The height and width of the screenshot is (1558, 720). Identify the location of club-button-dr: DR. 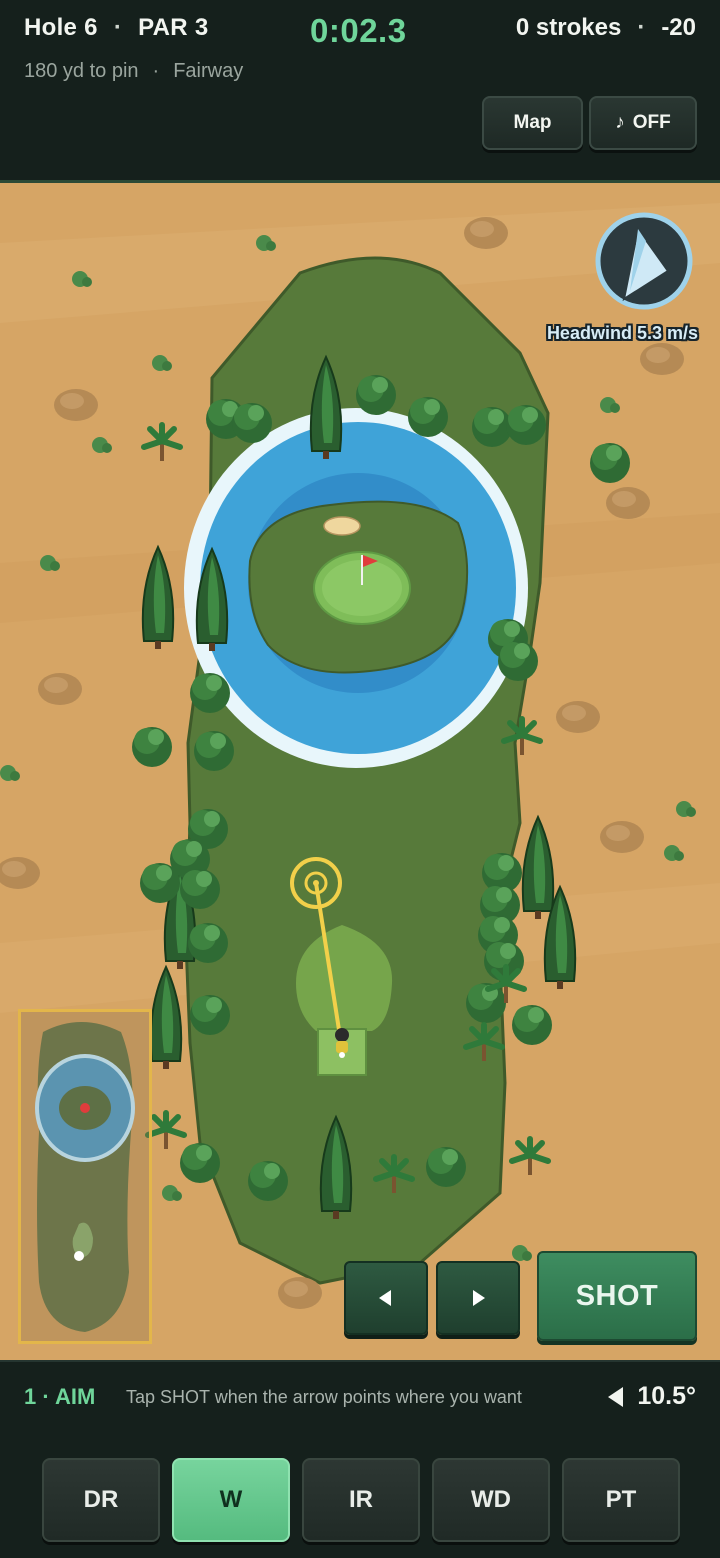
(101, 1500).